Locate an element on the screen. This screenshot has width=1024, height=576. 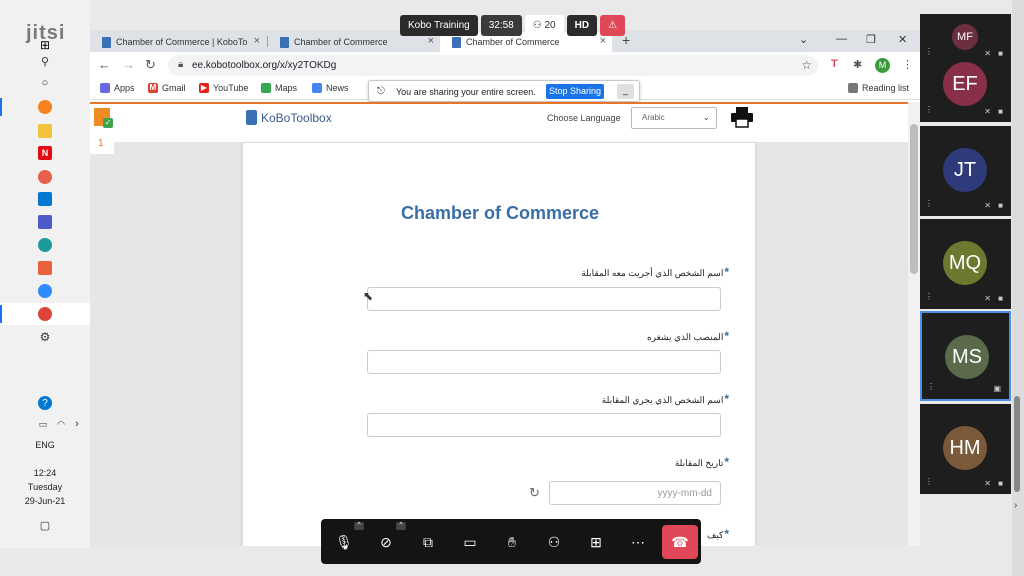
interview-date-input: yyyy-mm-dd is located at coordinates (635, 493).